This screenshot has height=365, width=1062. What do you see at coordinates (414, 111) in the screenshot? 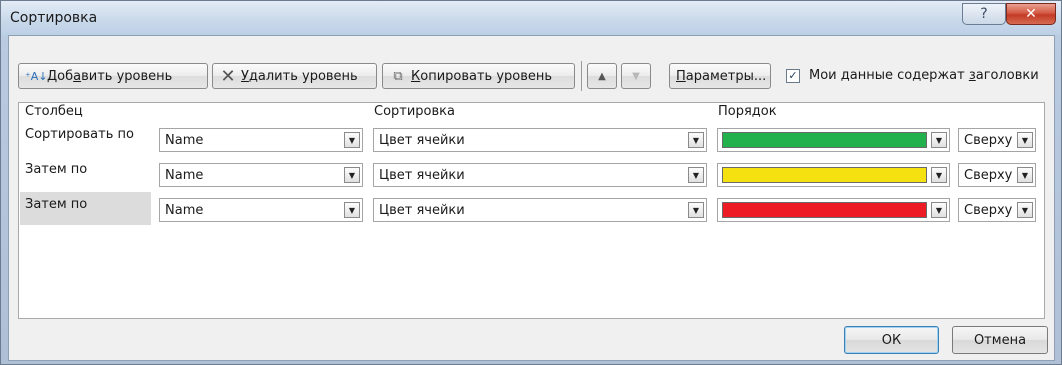
I see `header-sort-on: Сортировка` at bounding box center [414, 111].